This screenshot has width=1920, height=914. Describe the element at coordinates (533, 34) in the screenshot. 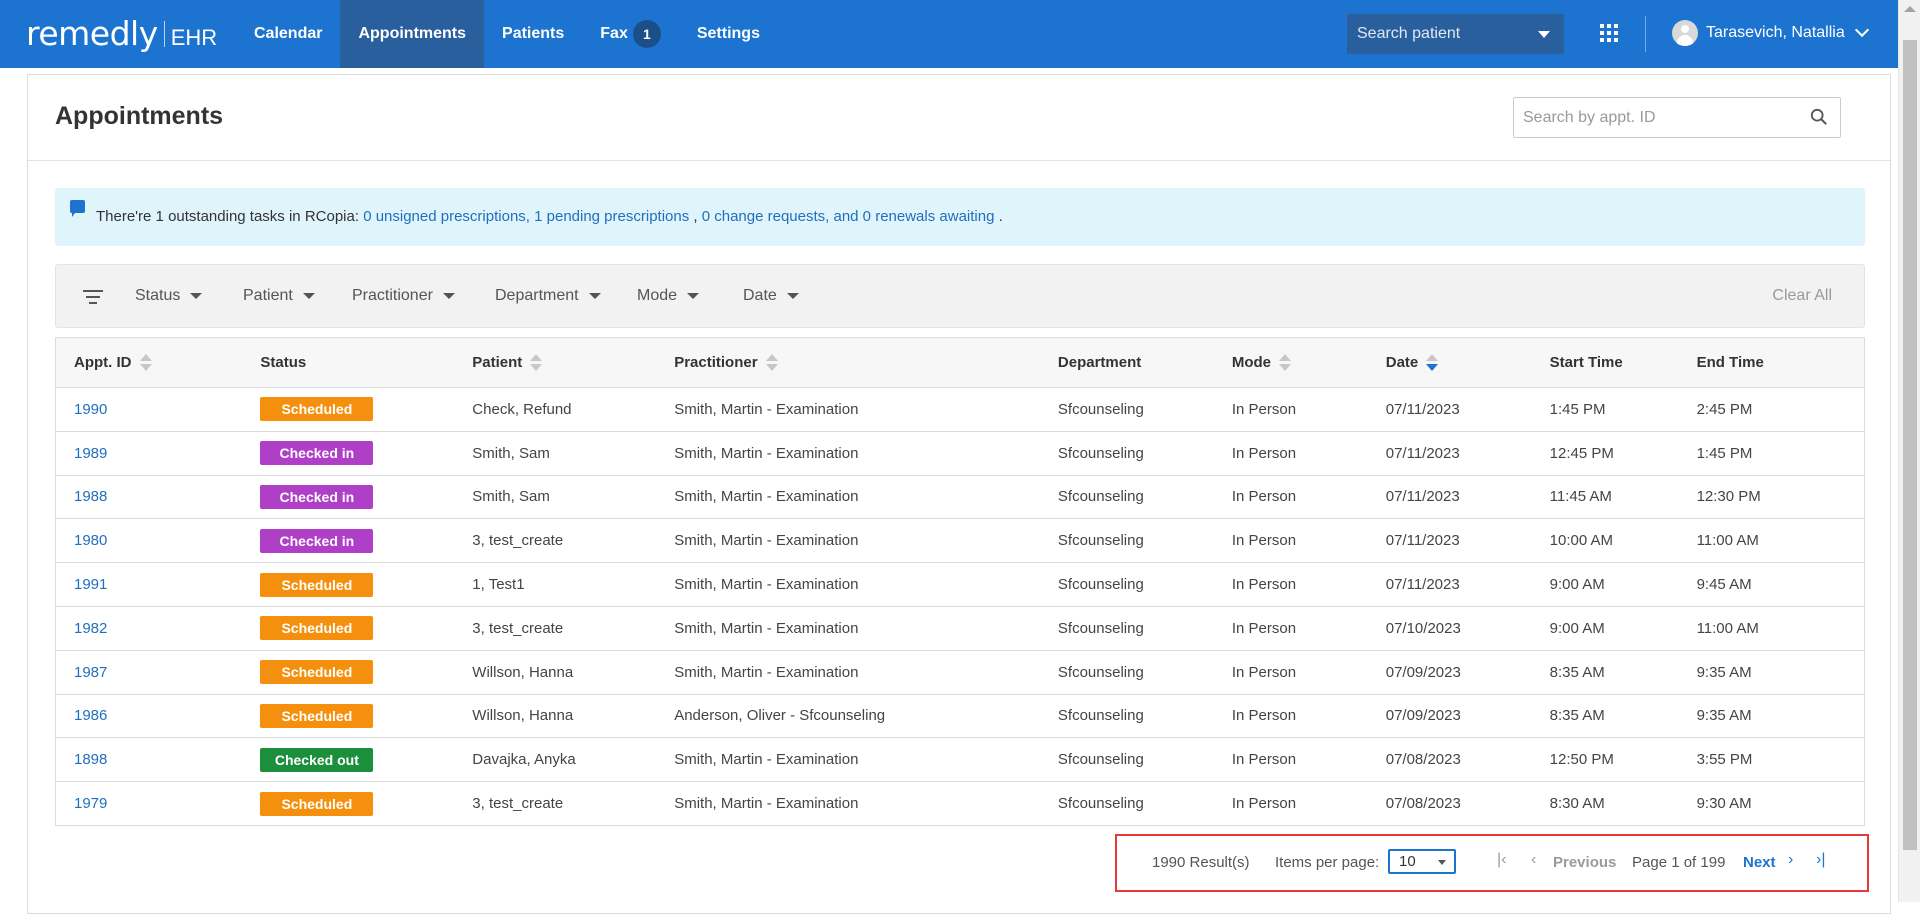

I see `nav-patients: Patients` at that location.